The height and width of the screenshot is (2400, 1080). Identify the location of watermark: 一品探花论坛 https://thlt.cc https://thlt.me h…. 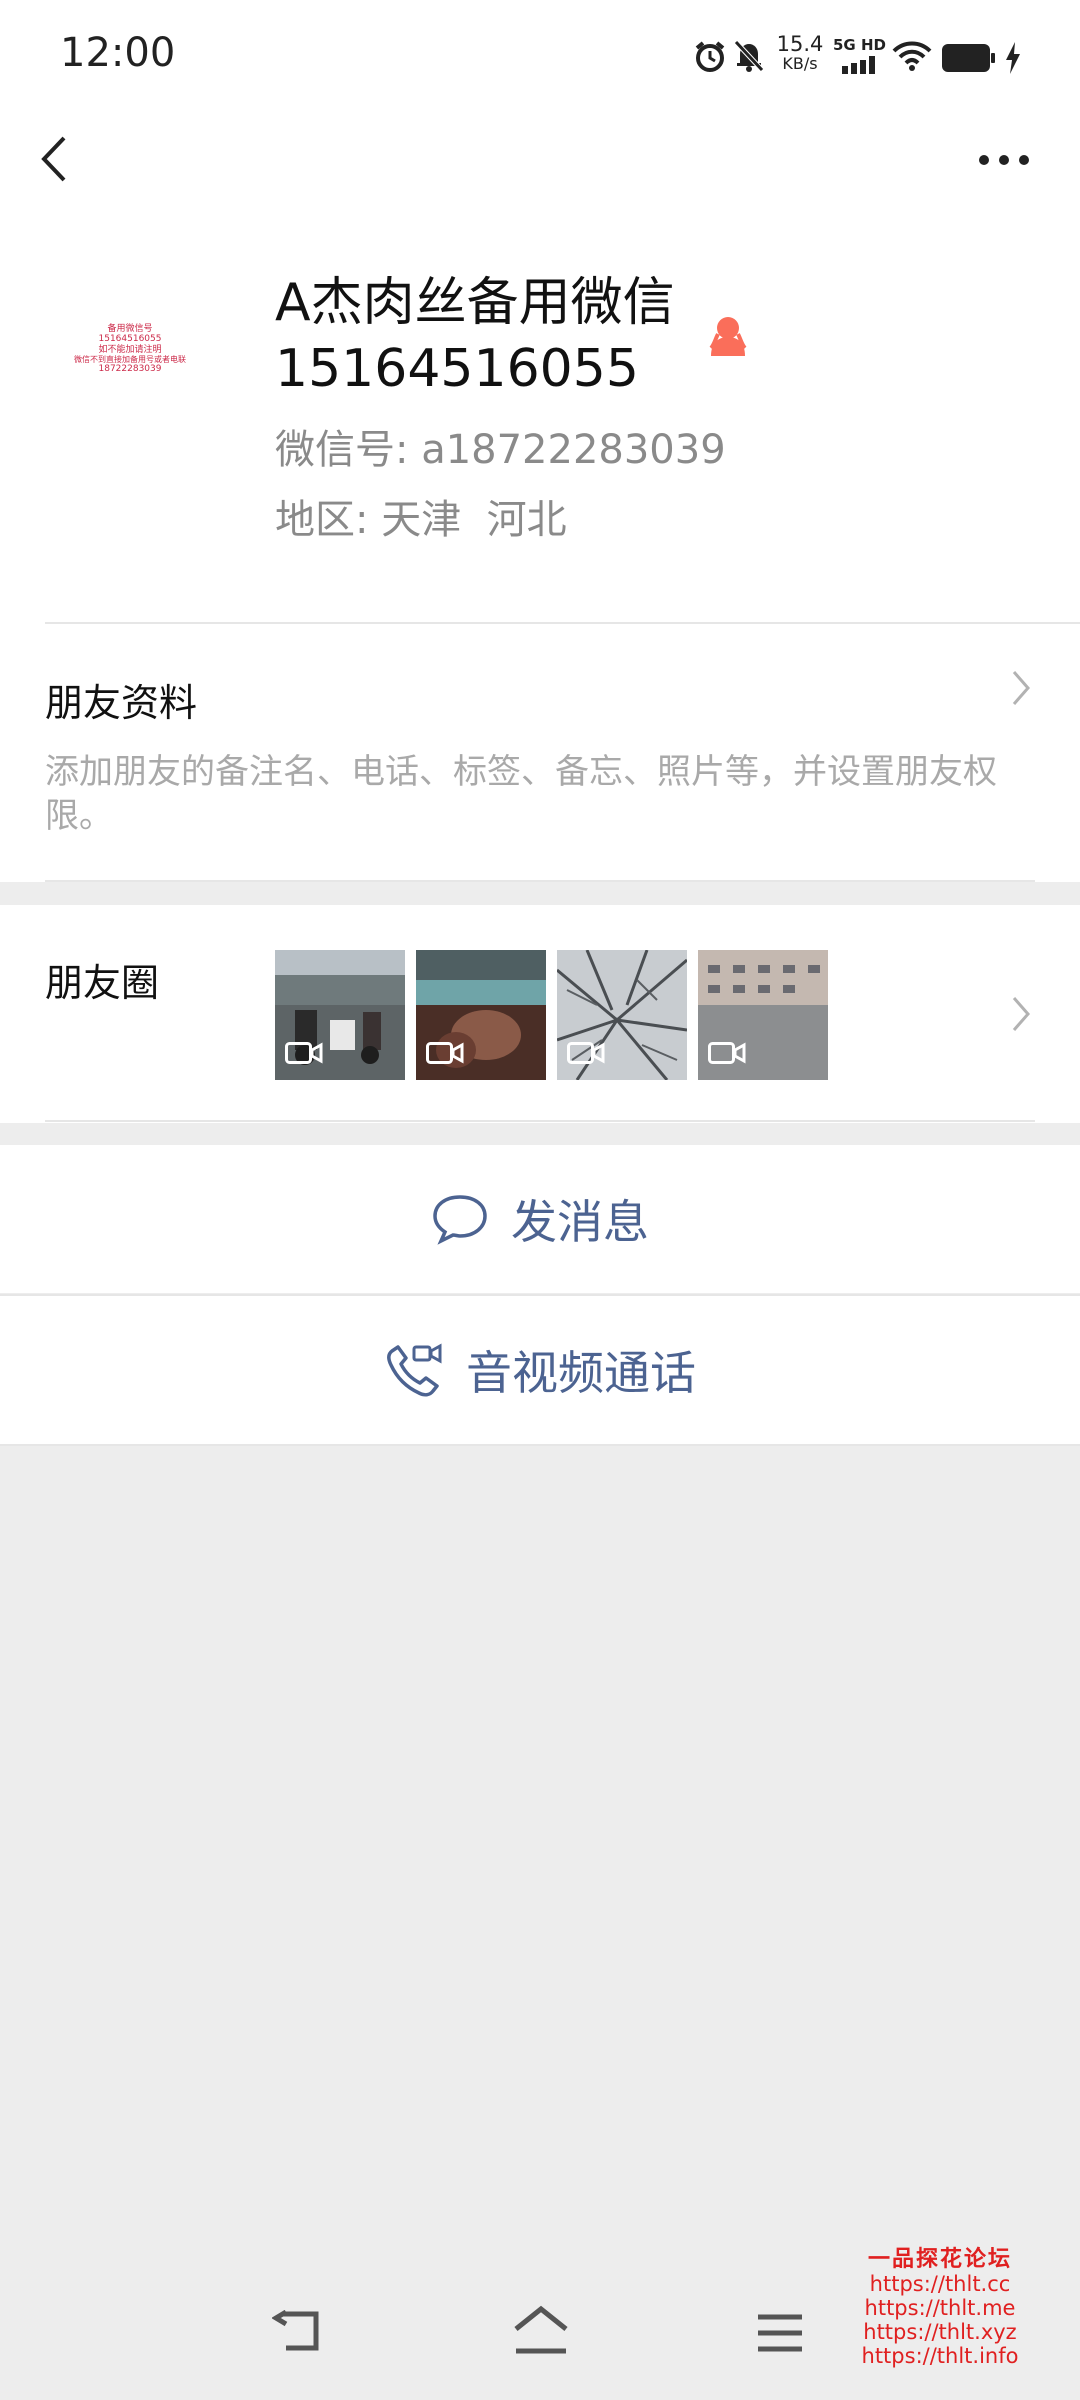
(940, 2308).